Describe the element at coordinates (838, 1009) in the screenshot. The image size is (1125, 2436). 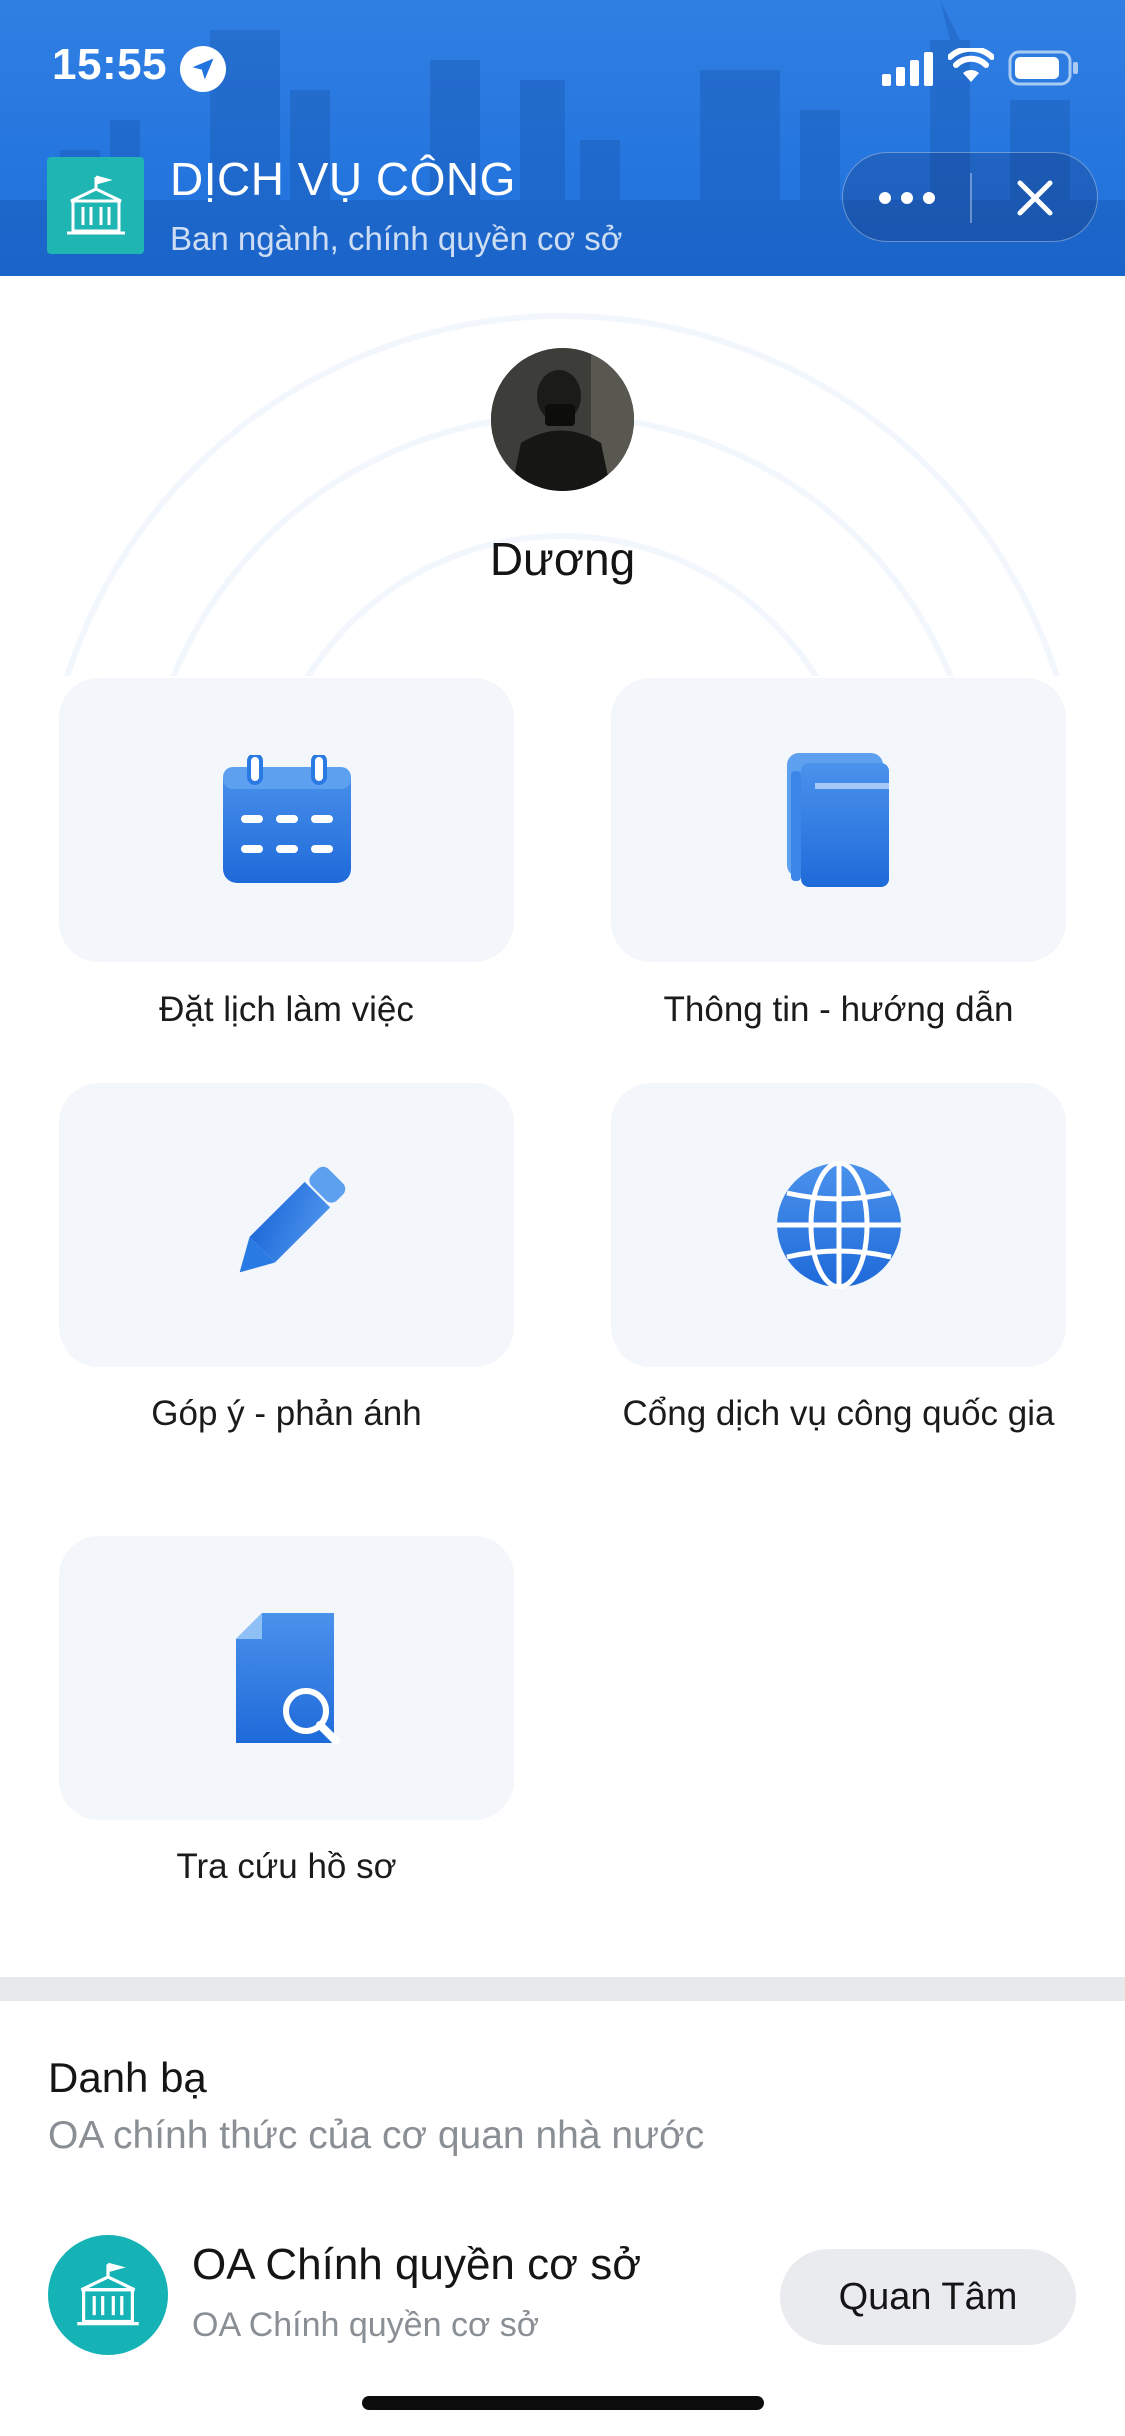
I see `service-label-info: Thông tin - hướng dẫn` at that location.